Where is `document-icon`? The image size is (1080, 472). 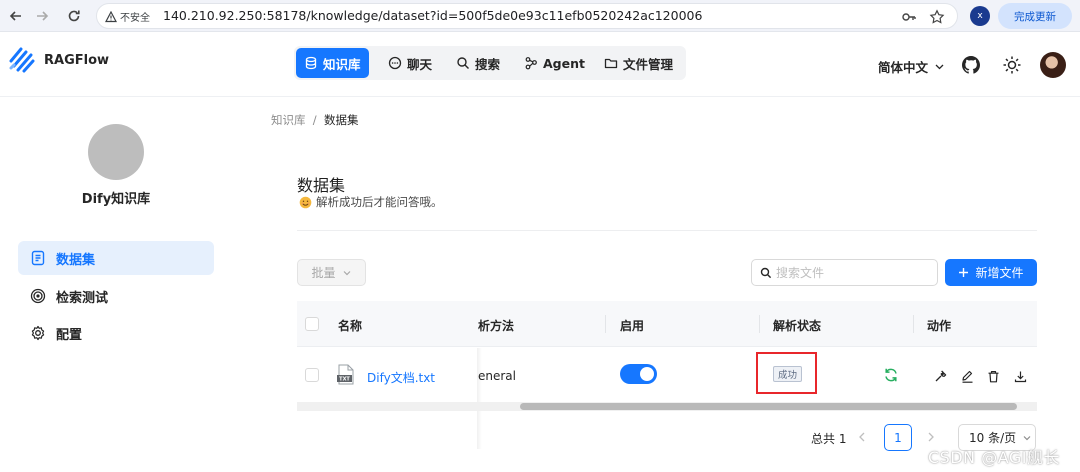
document-icon is located at coordinates (38, 258).